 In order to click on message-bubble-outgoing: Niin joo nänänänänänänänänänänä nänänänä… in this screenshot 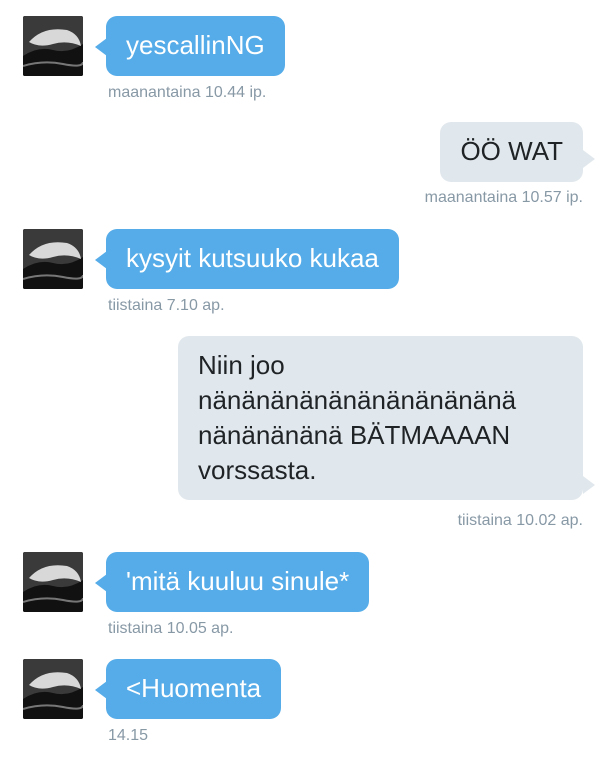, I will do `click(380, 418)`.